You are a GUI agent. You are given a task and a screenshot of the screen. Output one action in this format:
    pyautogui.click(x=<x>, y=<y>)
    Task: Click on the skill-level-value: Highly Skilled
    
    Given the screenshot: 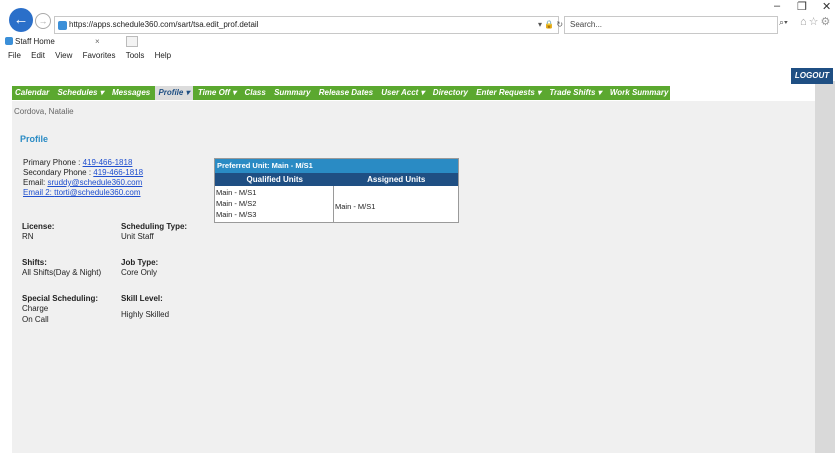 What is the action you would take?
    pyautogui.click(x=145, y=314)
    